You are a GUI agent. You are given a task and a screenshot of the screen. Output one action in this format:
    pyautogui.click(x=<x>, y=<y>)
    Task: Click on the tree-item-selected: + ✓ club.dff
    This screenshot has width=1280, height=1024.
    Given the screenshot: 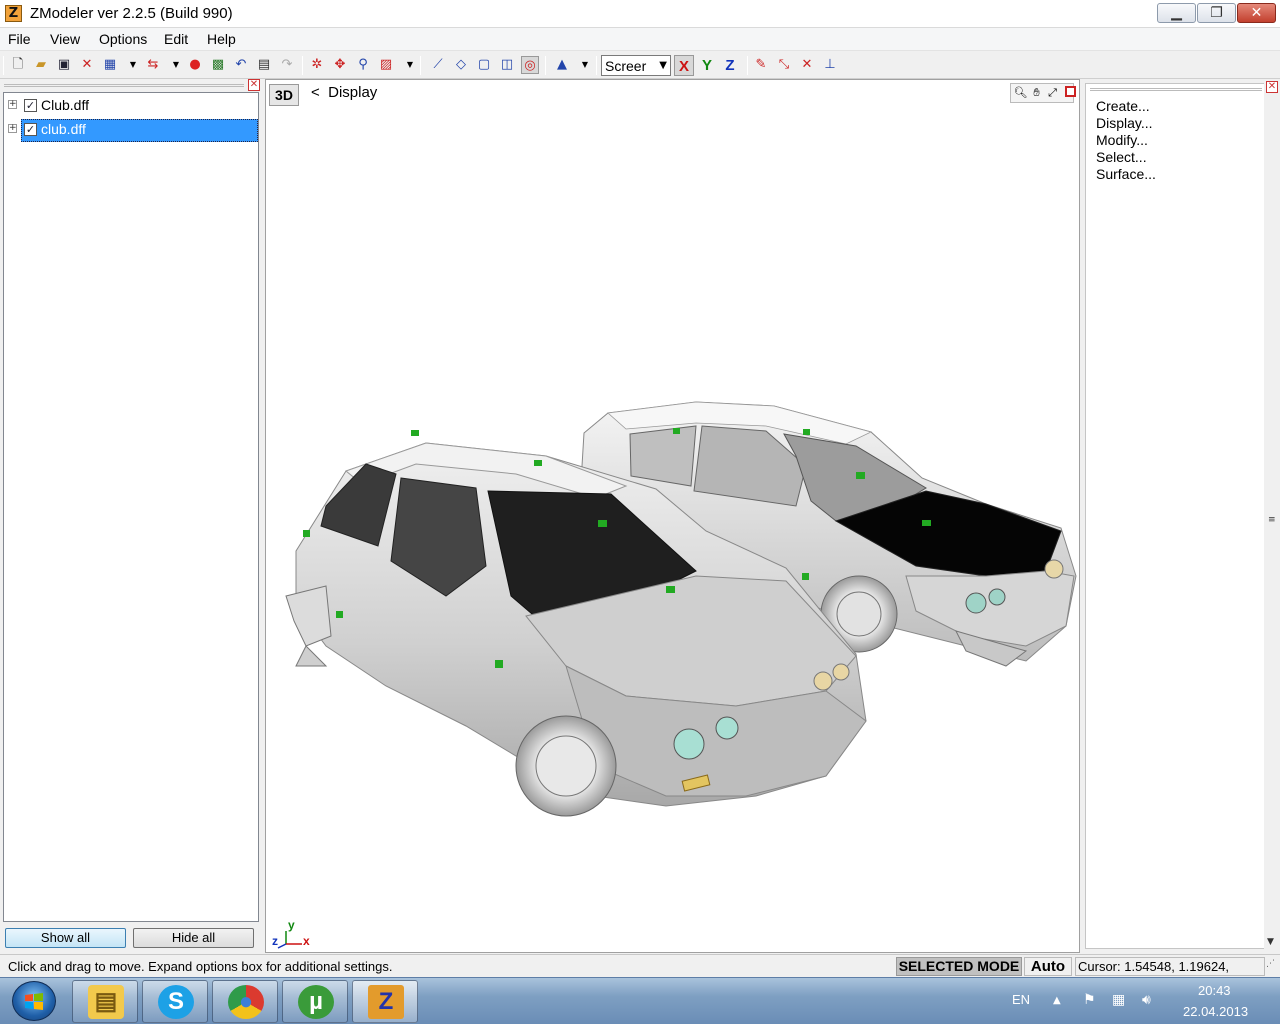 What is the action you would take?
    pyautogui.click(x=131, y=130)
    